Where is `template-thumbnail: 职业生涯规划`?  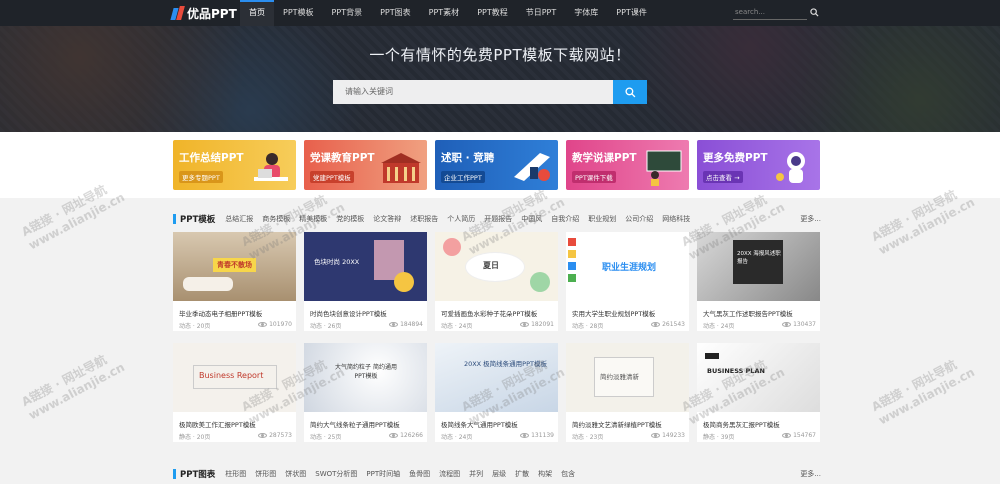
template-thumbnail: 职业生涯规划 is located at coordinates (627, 266).